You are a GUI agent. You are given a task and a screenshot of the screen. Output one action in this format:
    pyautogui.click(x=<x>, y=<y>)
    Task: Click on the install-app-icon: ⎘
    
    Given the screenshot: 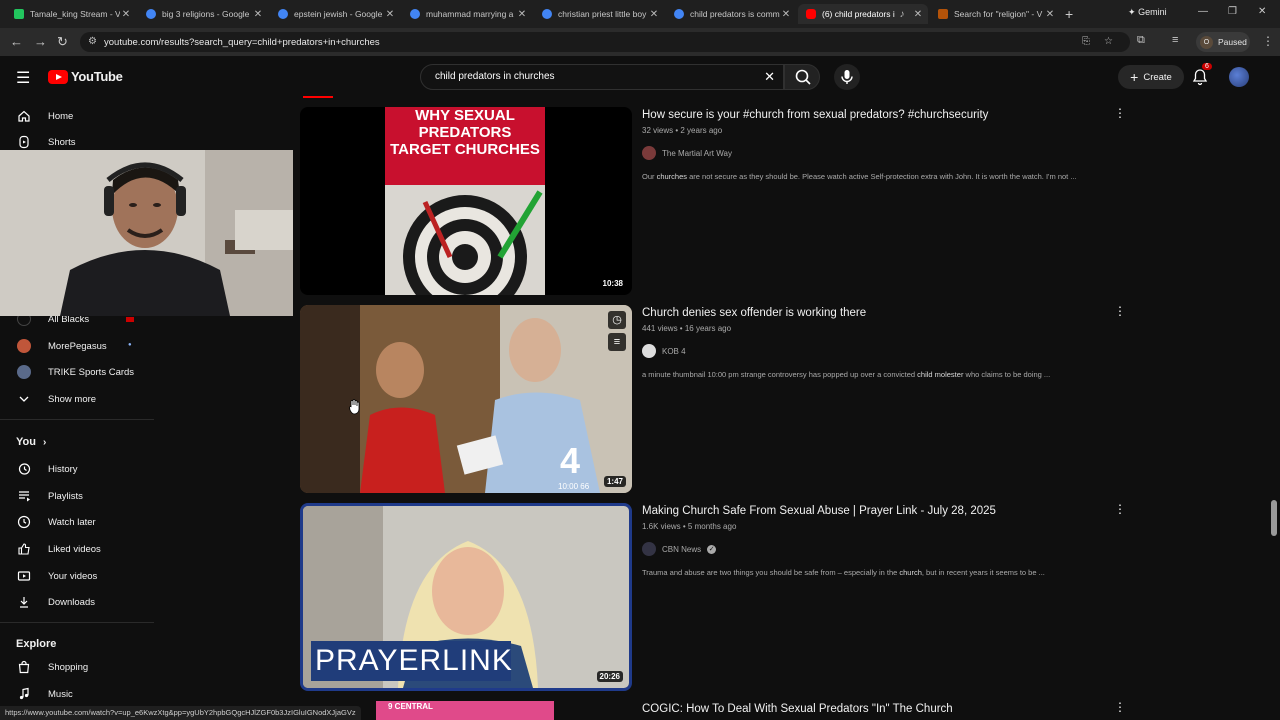 What is the action you would take?
    pyautogui.click(x=1086, y=41)
    